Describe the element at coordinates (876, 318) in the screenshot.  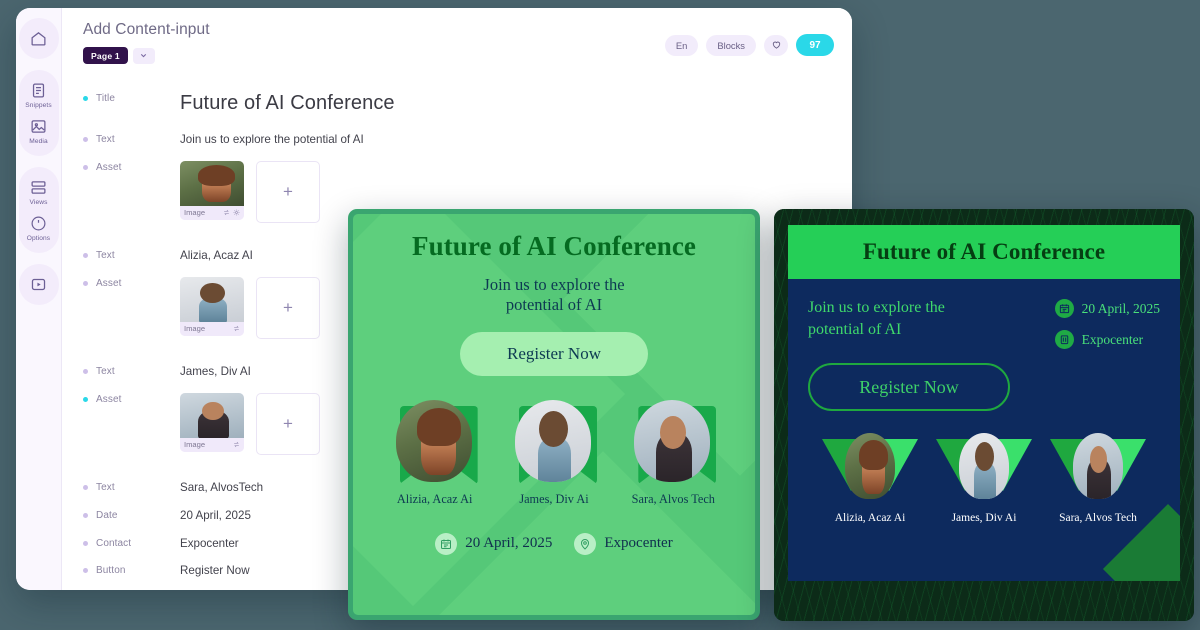
I see `poster-subtitle: Join us to explore the potential of AI` at that location.